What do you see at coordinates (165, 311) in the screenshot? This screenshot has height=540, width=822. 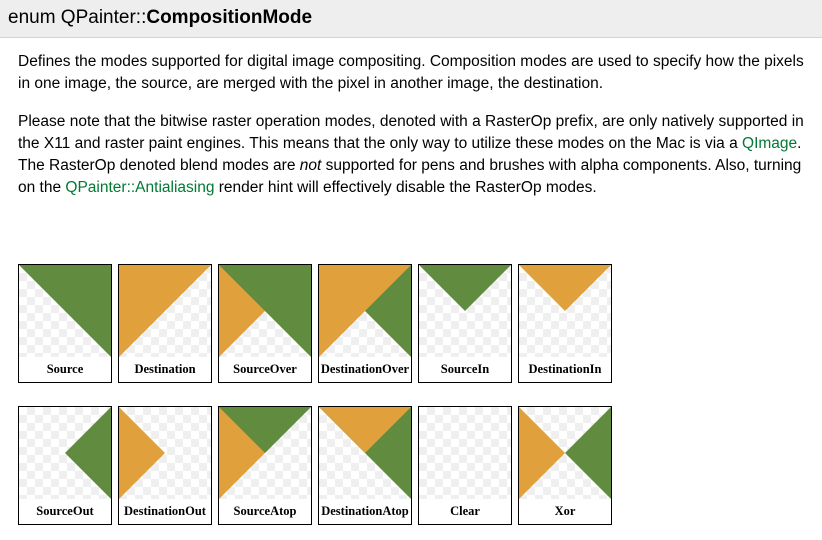 I see `tile-destination-canvas` at bounding box center [165, 311].